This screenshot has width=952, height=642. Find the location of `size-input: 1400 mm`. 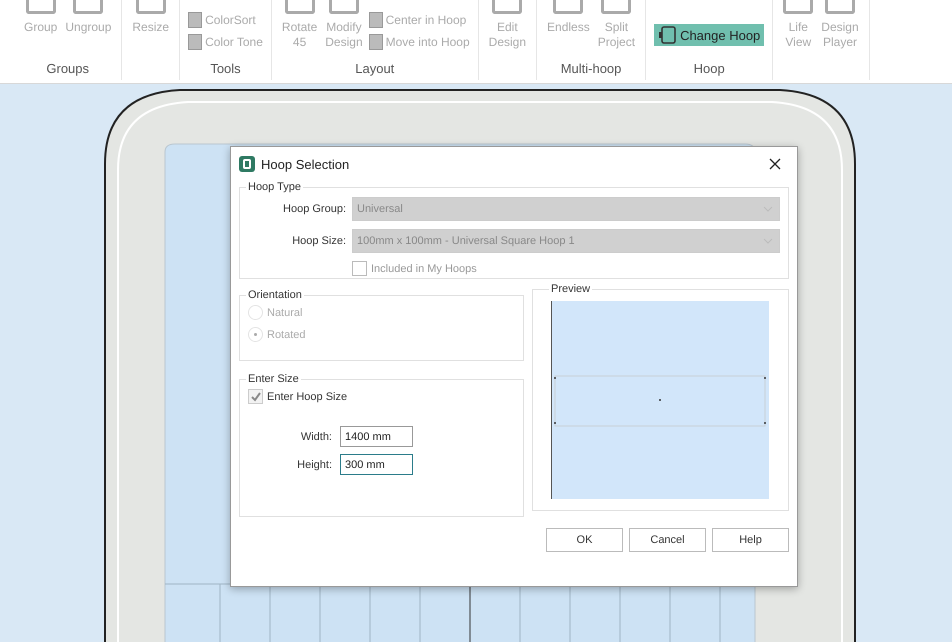

size-input: 1400 mm is located at coordinates (376, 436).